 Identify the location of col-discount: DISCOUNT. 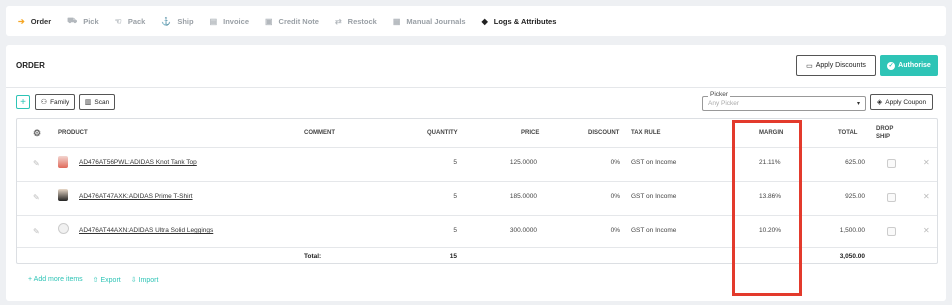
(604, 133).